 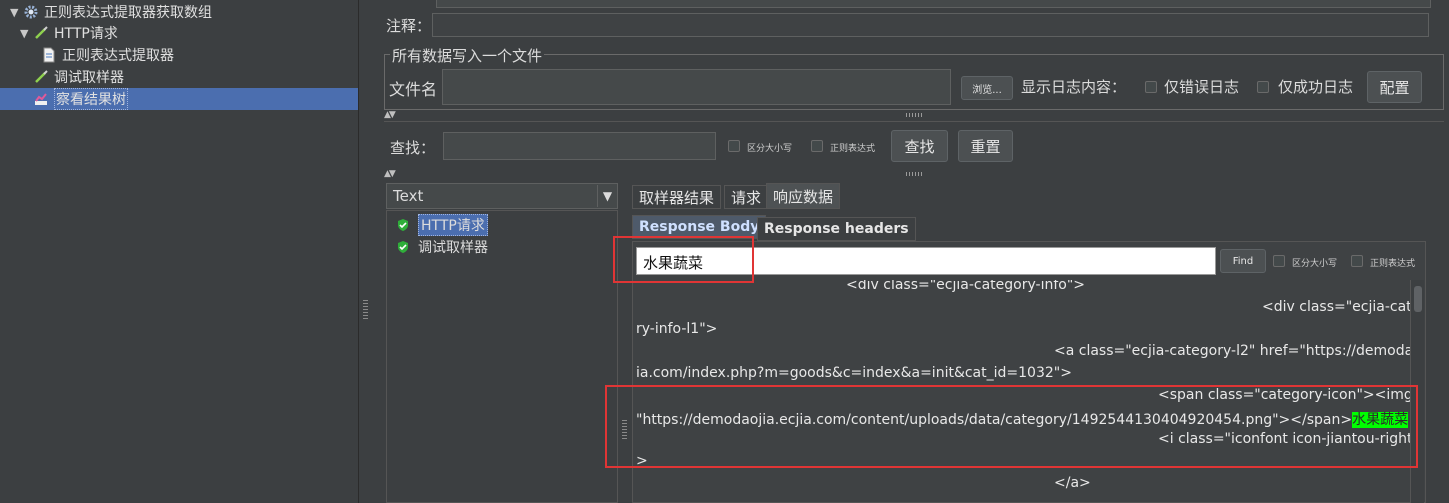 I want to click on regex-checkbox, so click(x=817, y=146).